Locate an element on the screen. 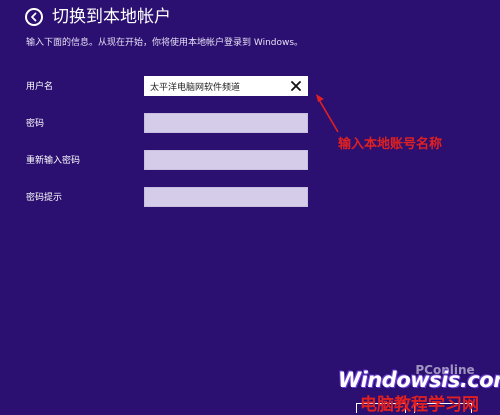  password-label: 密码 is located at coordinates (35, 124).